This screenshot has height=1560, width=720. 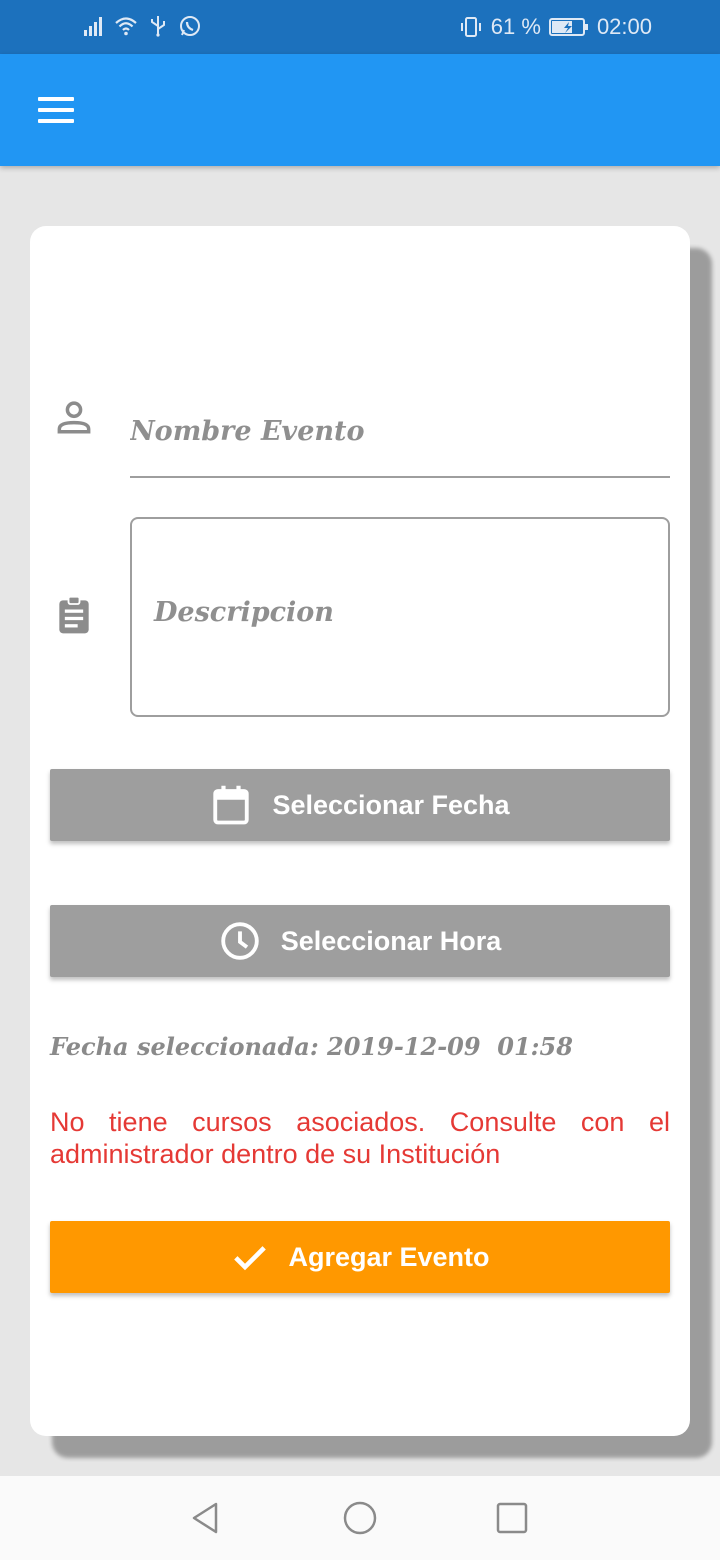 What do you see at coordinates (250, 1258) in the screenshot?
I see `checkmark-icon` at bounding box center [250, 1258].